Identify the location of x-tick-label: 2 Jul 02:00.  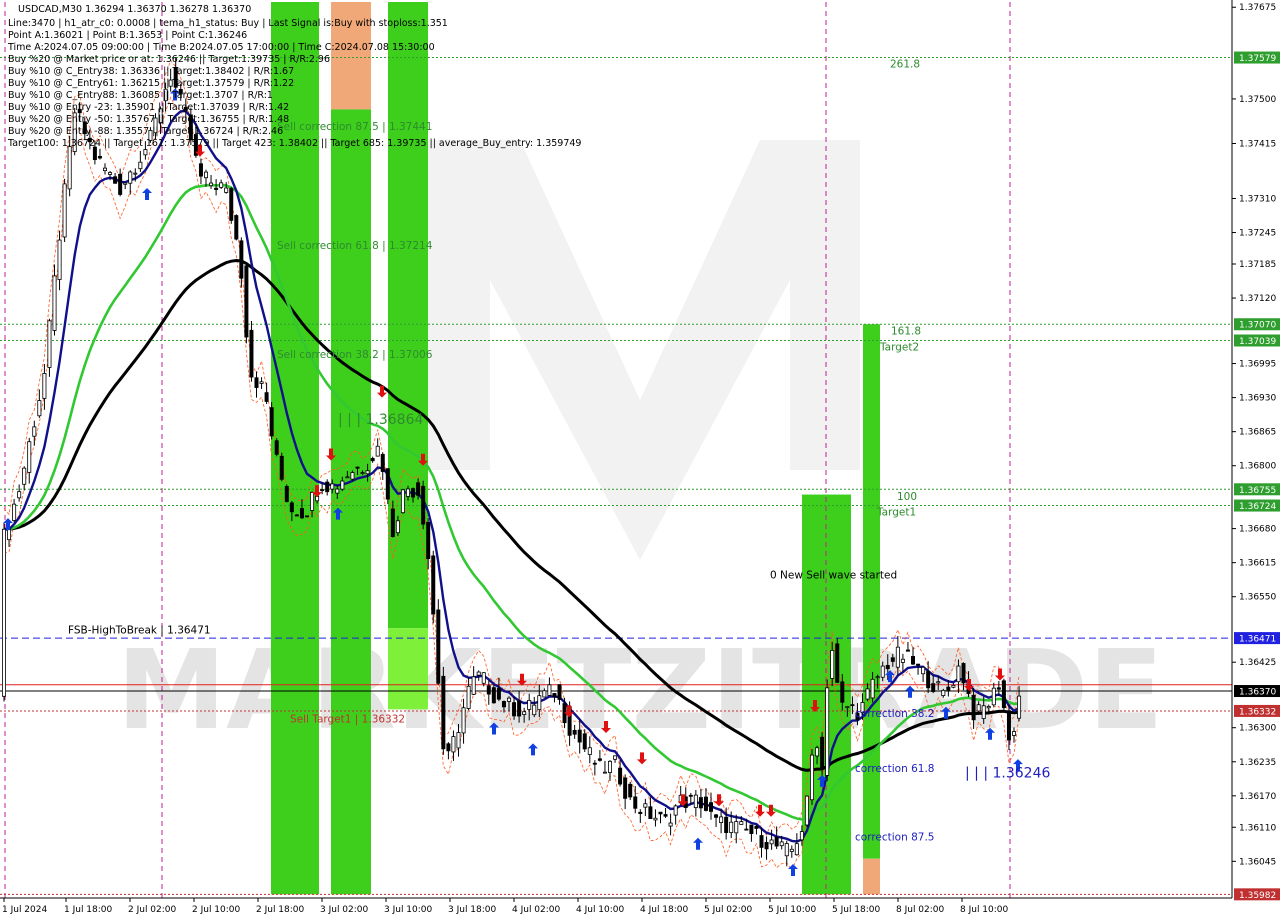
(152, 910).